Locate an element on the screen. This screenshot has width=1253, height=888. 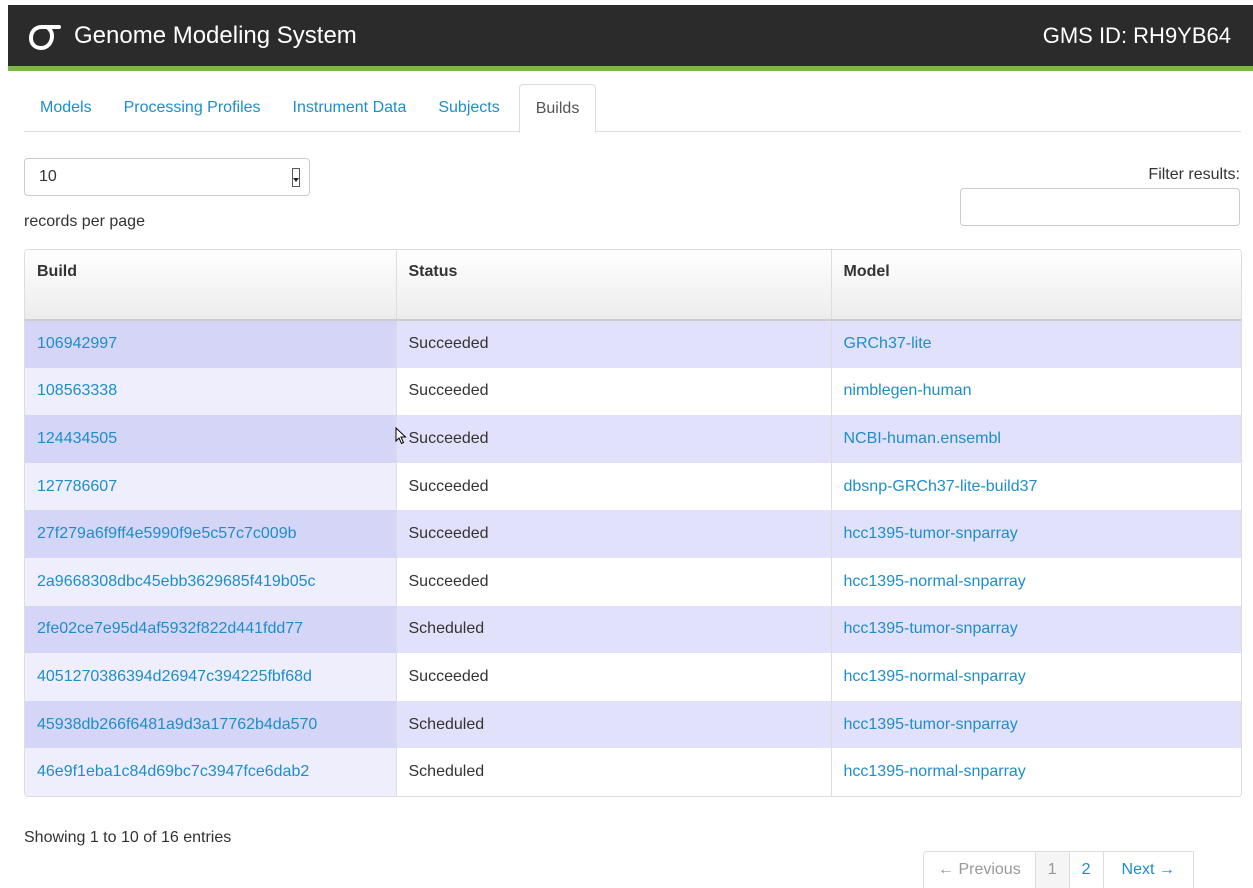
build-cell: 2fe02ce7e95d4af5932f822d441fdd77 is located at coordinates (210, 629).